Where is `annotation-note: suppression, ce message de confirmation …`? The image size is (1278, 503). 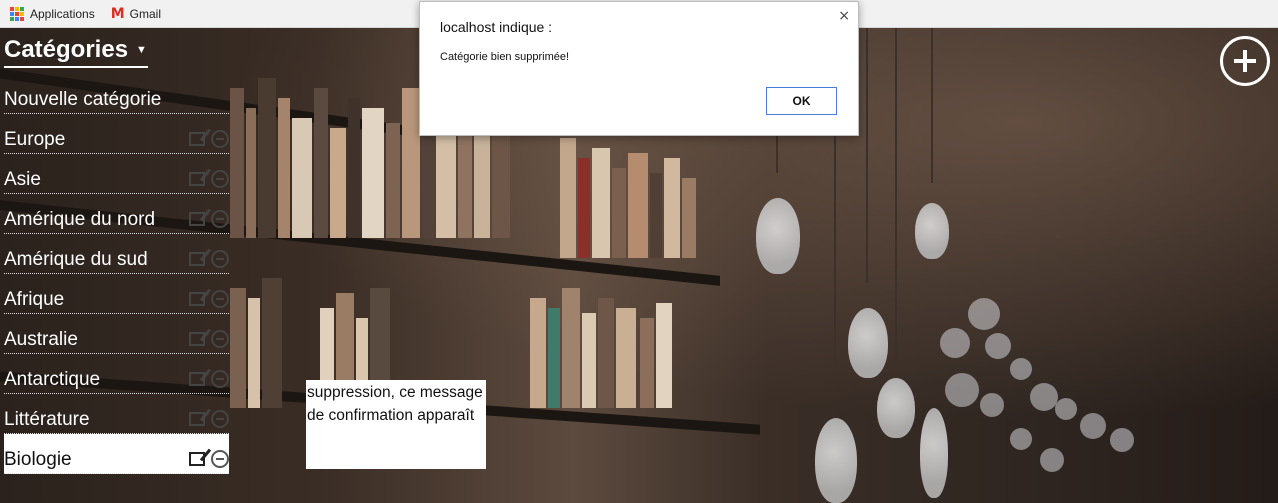 annotation-note: suppression, ce message de confirmation … is located at coordinates (396, 424).